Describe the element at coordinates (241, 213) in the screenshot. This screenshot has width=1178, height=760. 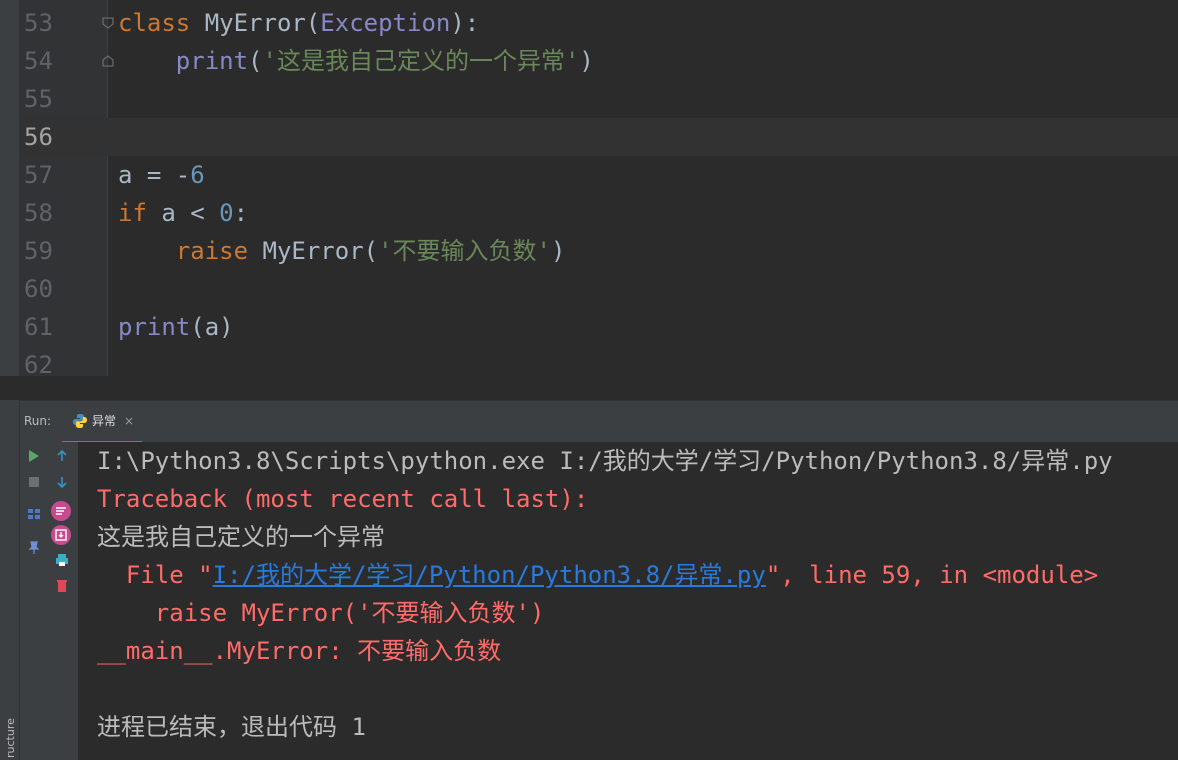
I see `code-token: :` at that location.